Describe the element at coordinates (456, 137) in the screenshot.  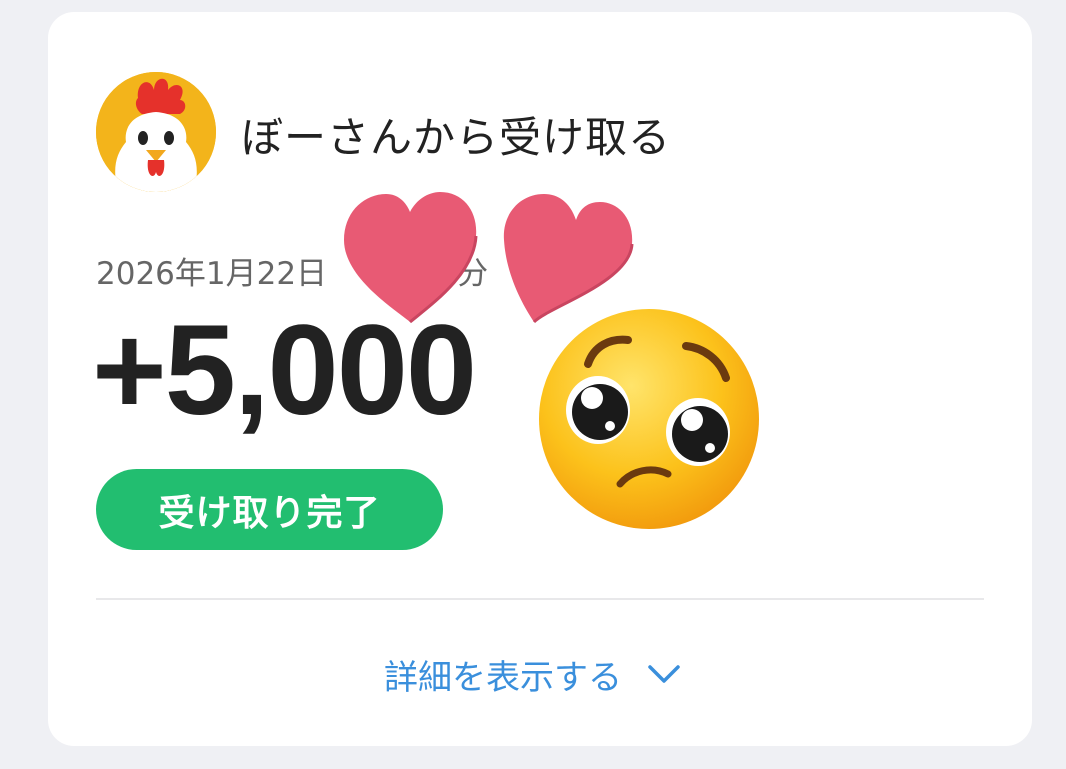
I see `sender-label: ぼーさんから受け取る` at that location.